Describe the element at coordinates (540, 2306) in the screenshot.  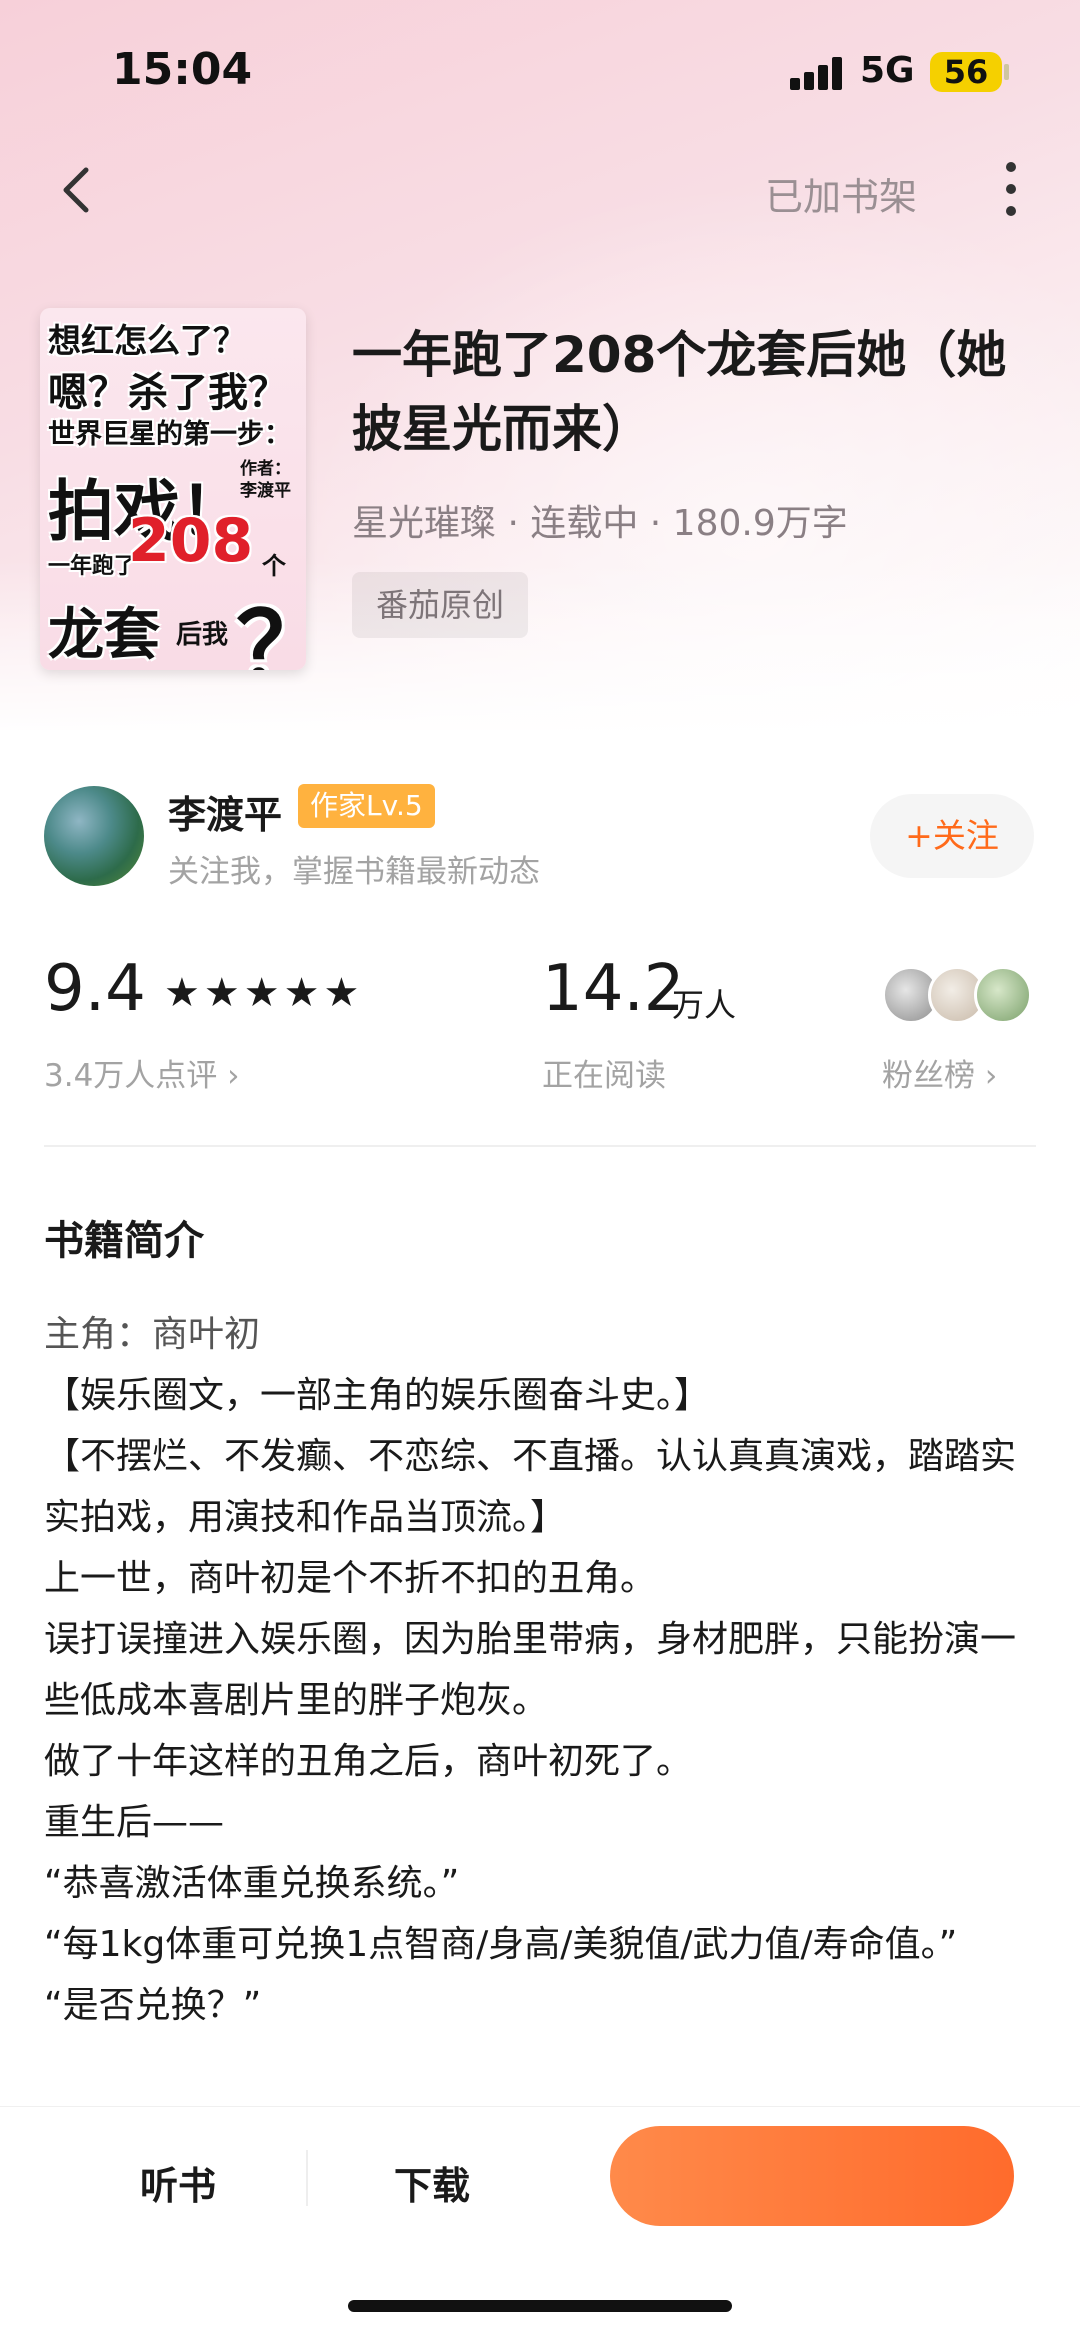
I see `home-indicator` at that location.